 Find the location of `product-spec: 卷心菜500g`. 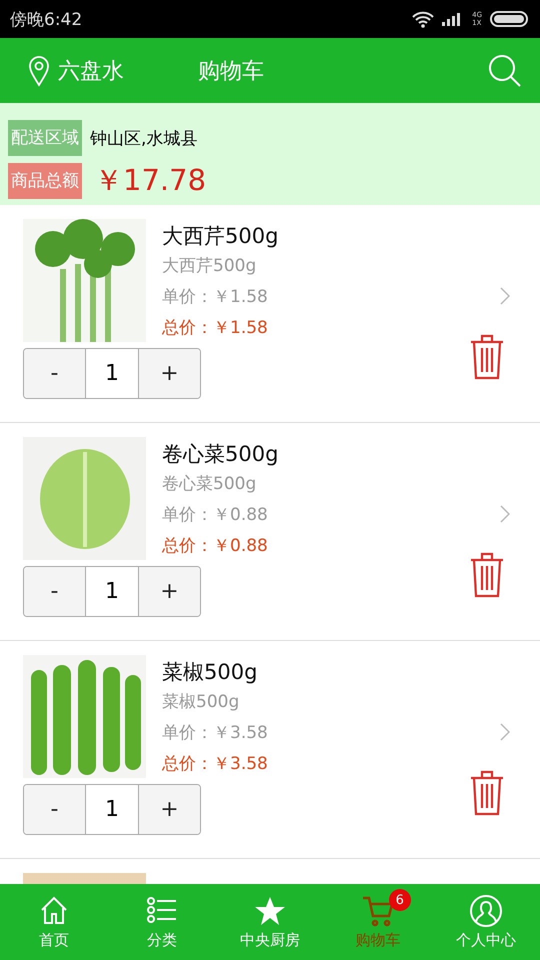

product-spec: 卷心菜500g is located at coordinates (210, 484).